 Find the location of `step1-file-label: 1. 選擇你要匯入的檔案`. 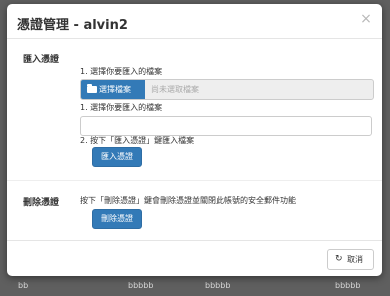

step1-file-label: 1. 選擇你要匯入的檔案 is located at coordinates (121, 71).